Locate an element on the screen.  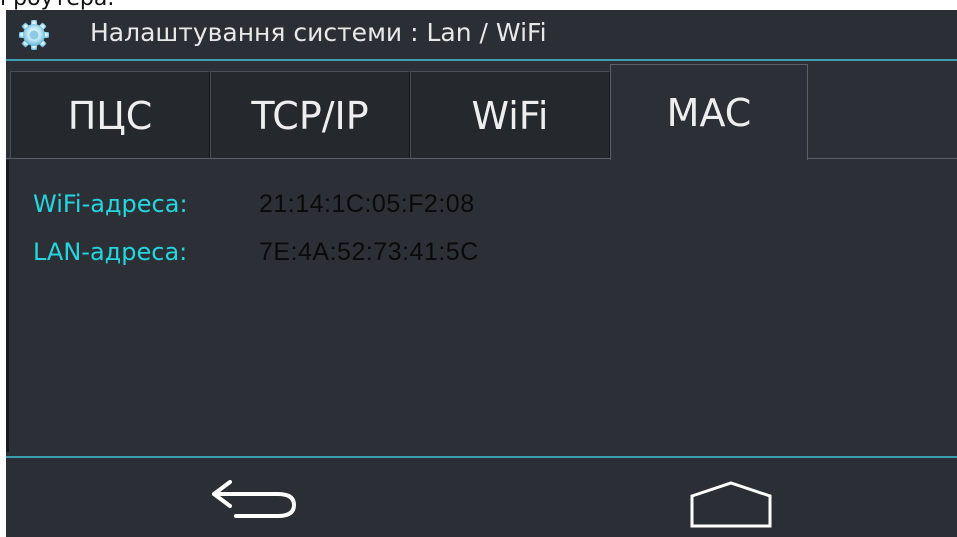
lan-address-label: LAN-адреса: is located at coordinates (110, 252).